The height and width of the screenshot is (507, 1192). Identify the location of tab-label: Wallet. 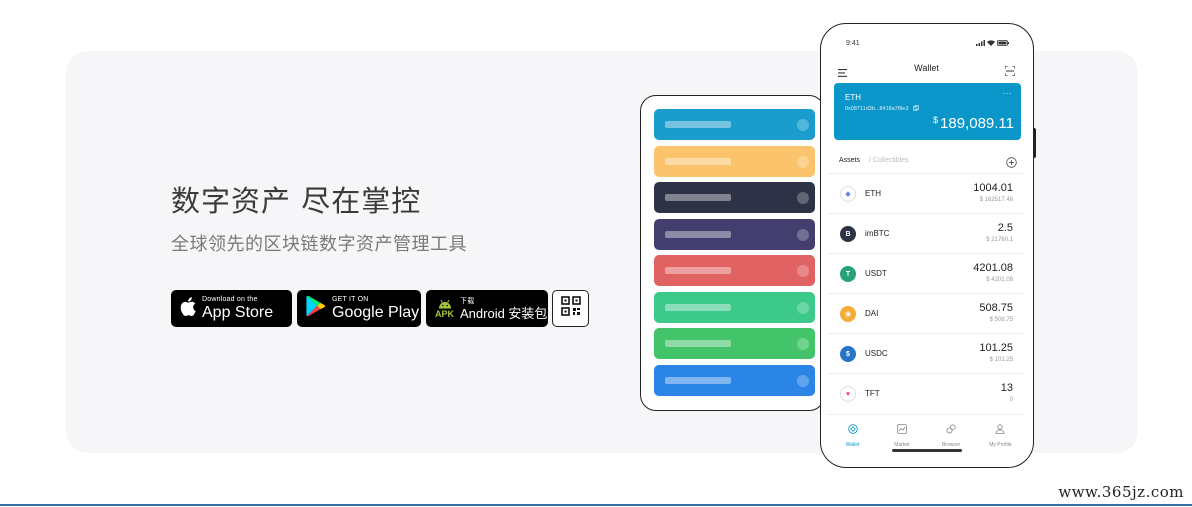
(852, 445).